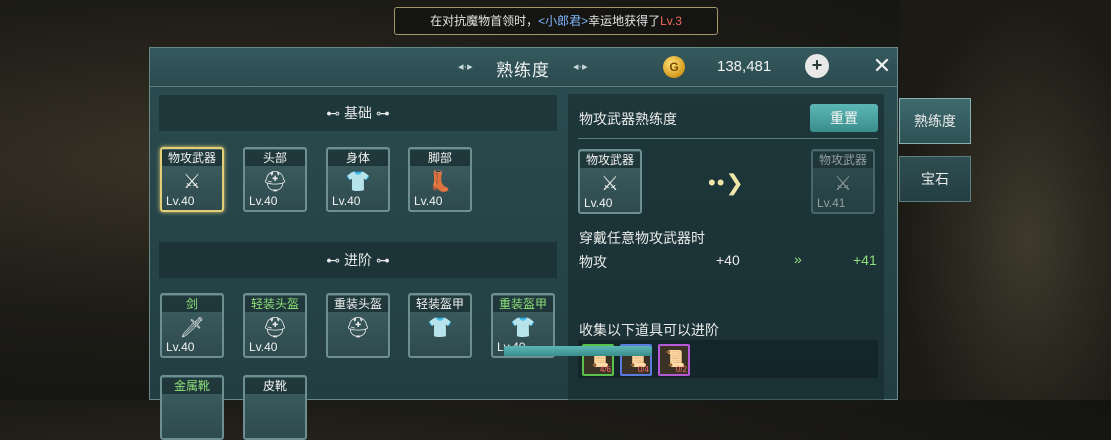 The height and width of the screenshot is (440, 1111). Describe the element at coordinates (523, 304) in the screenshot. I see `item-label: 重装盔甲` at that location.